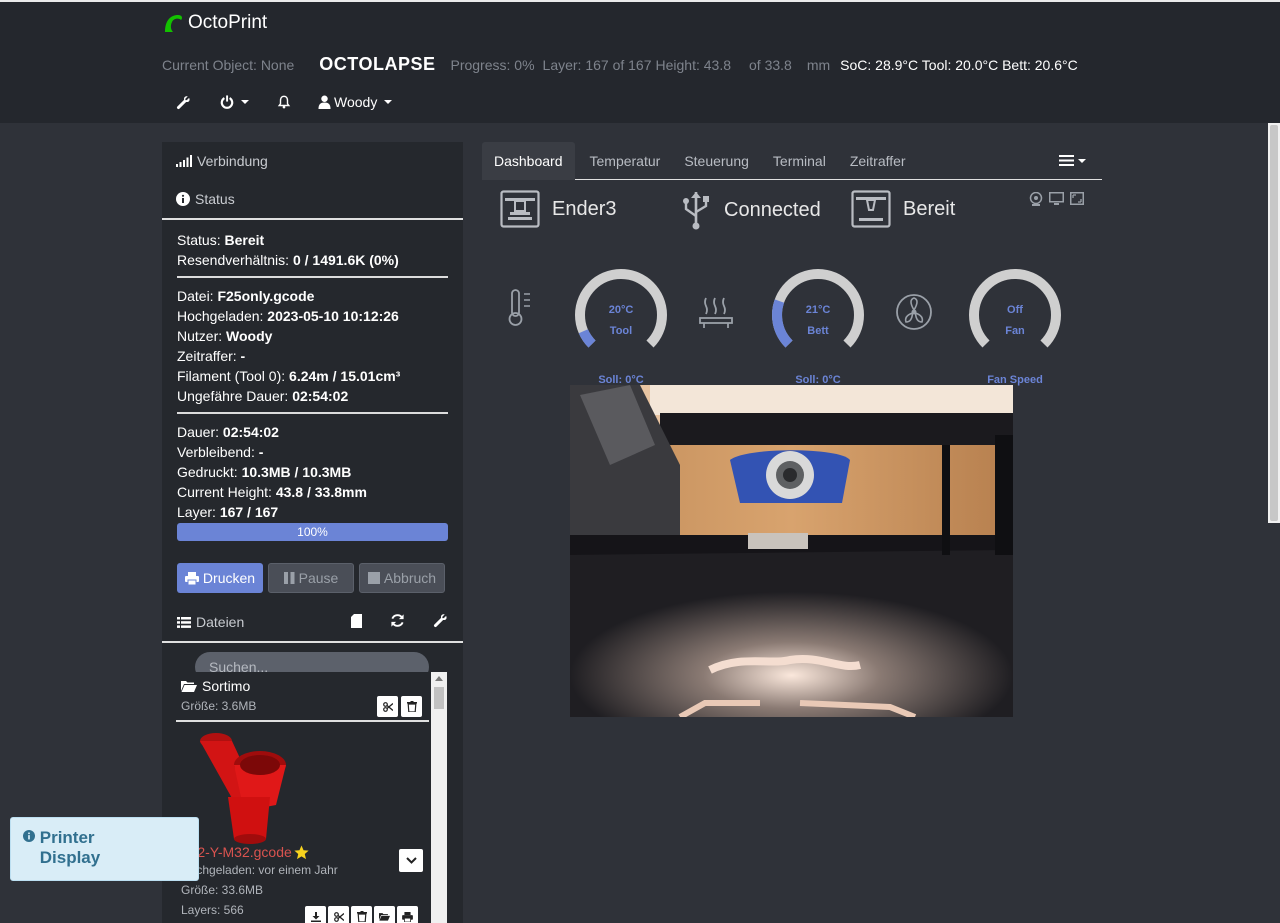 The image size is (1280, 923). I want to click on gauges-svg: 20°C Tool 21°C Bett Off Fan, so click(818, 308).